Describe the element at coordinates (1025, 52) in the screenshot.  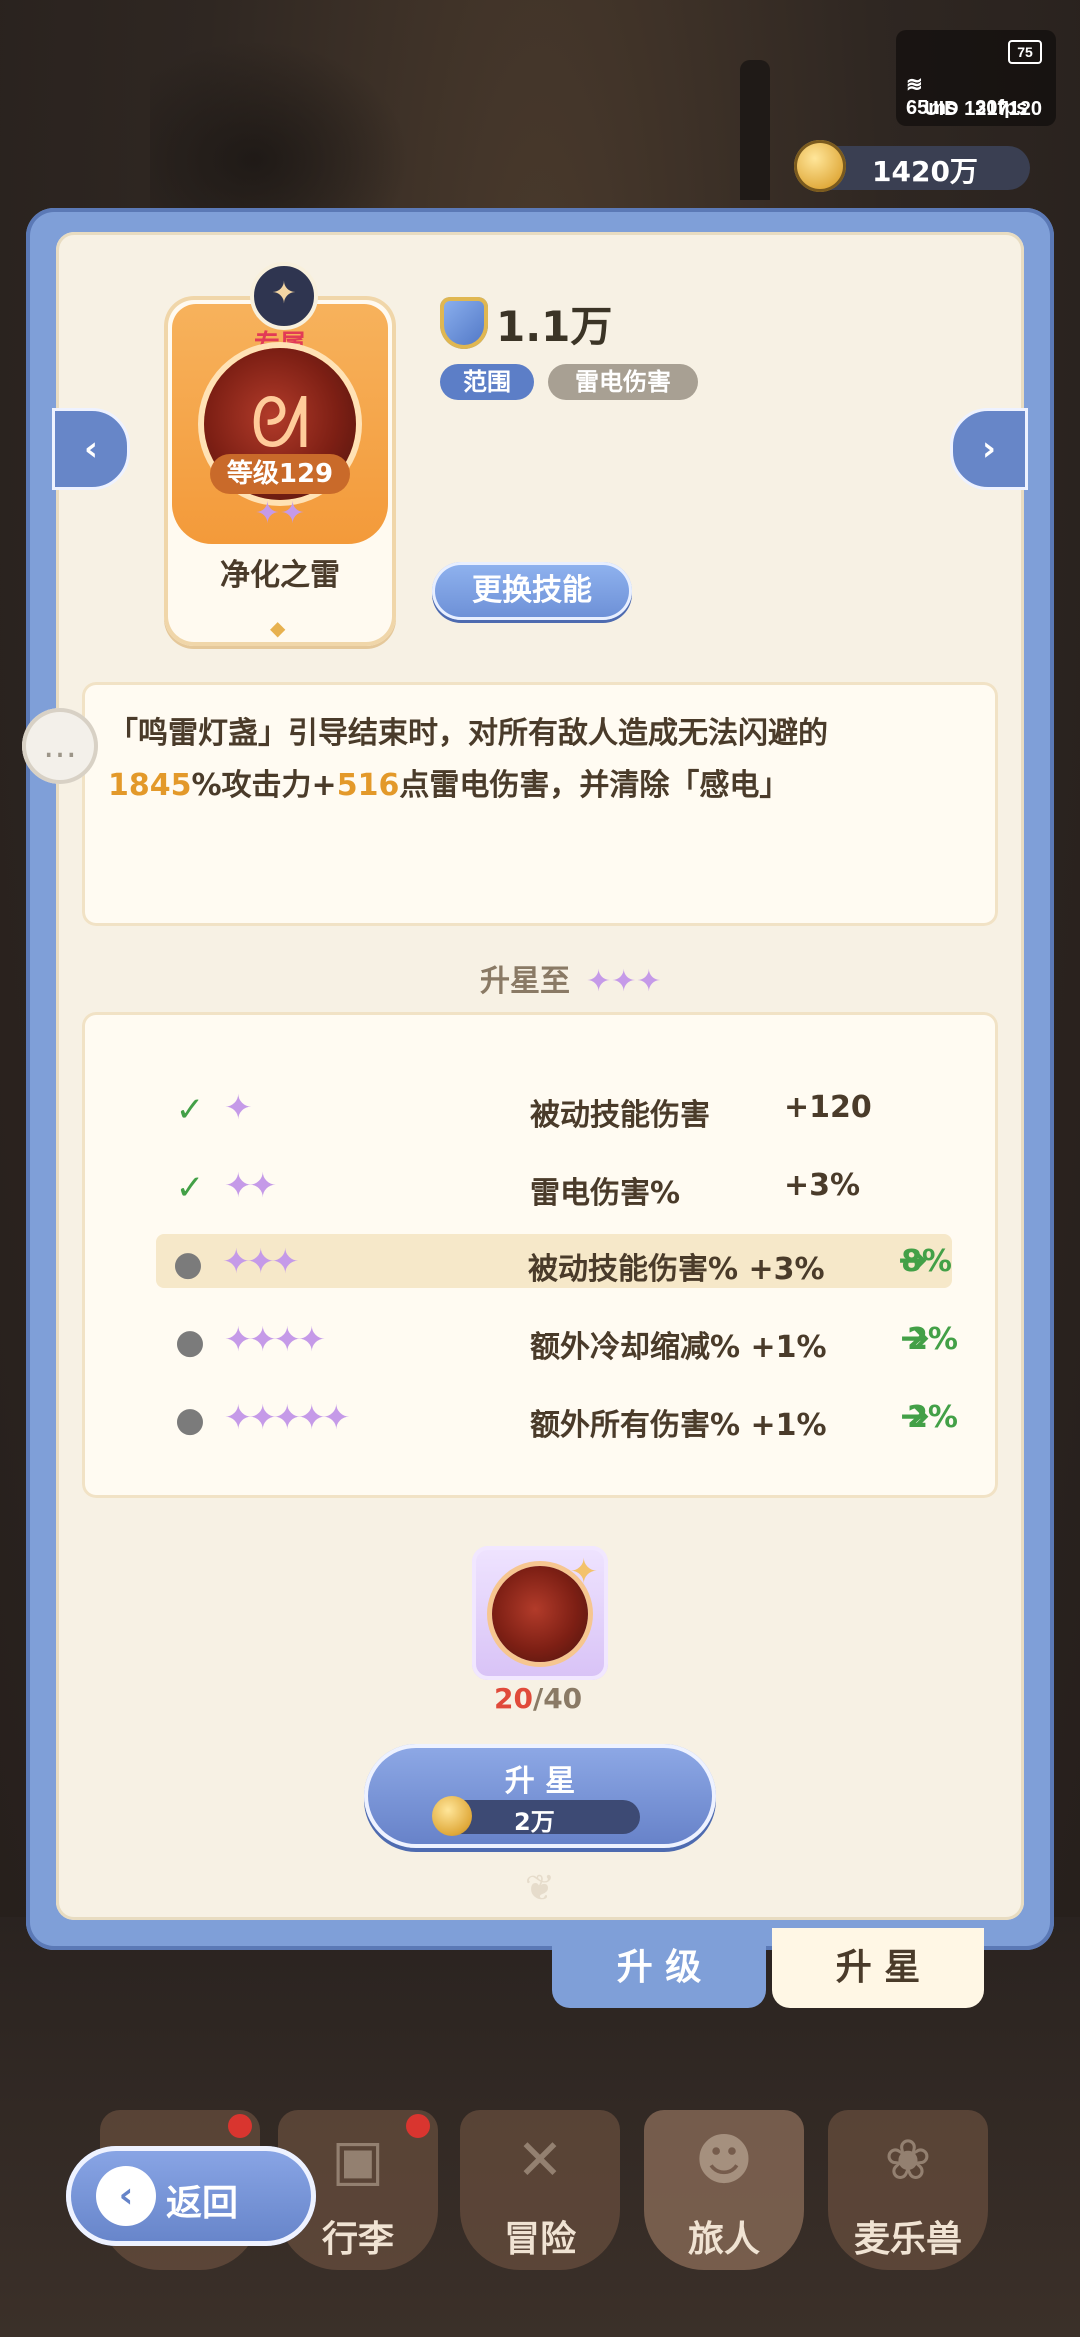
I see `battery-indicator: 75` at that location.